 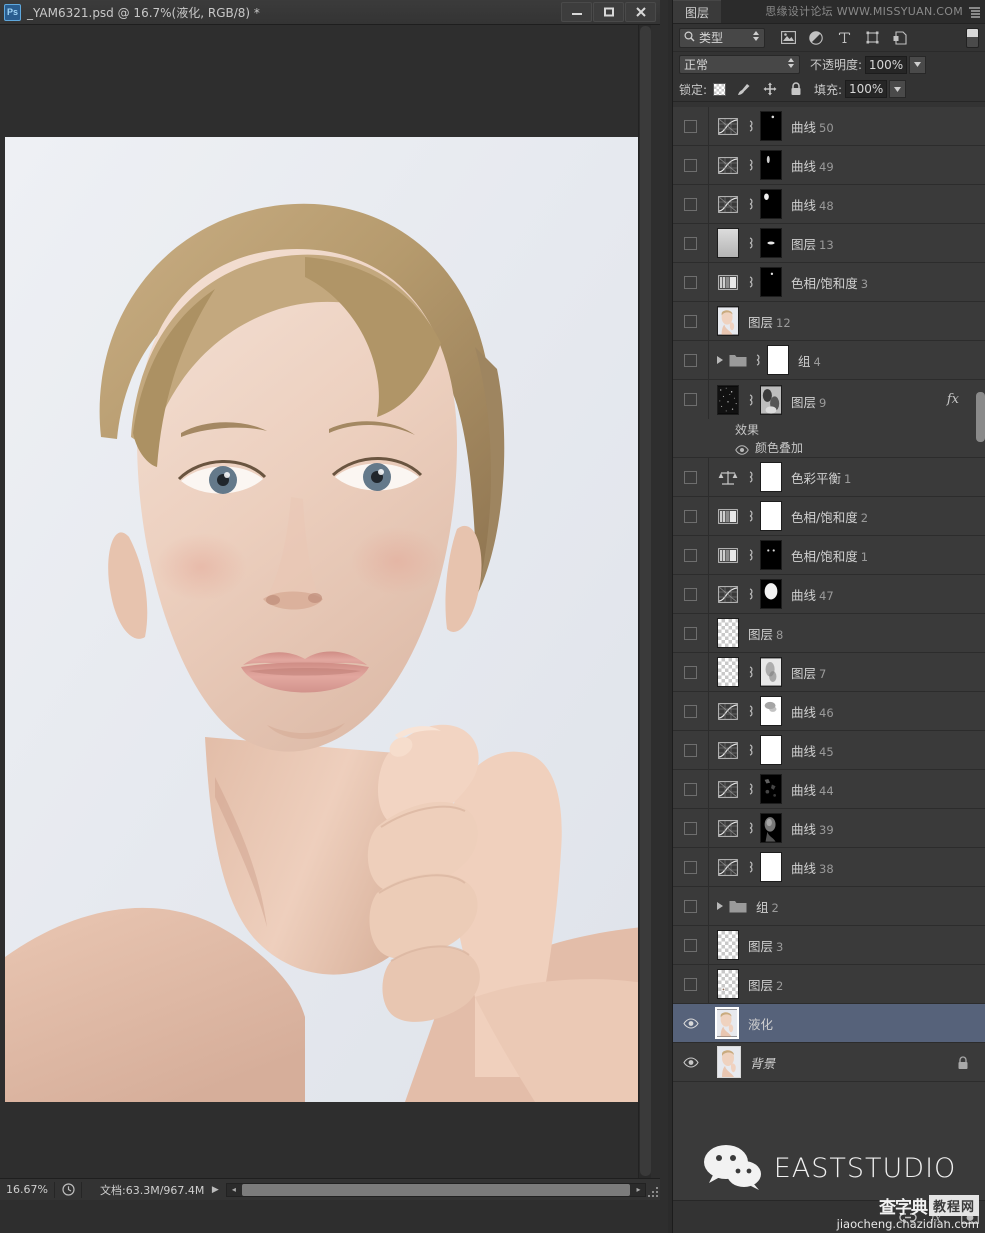 I want to click on layer-name: 图层 13, so click(x=812, y=243).